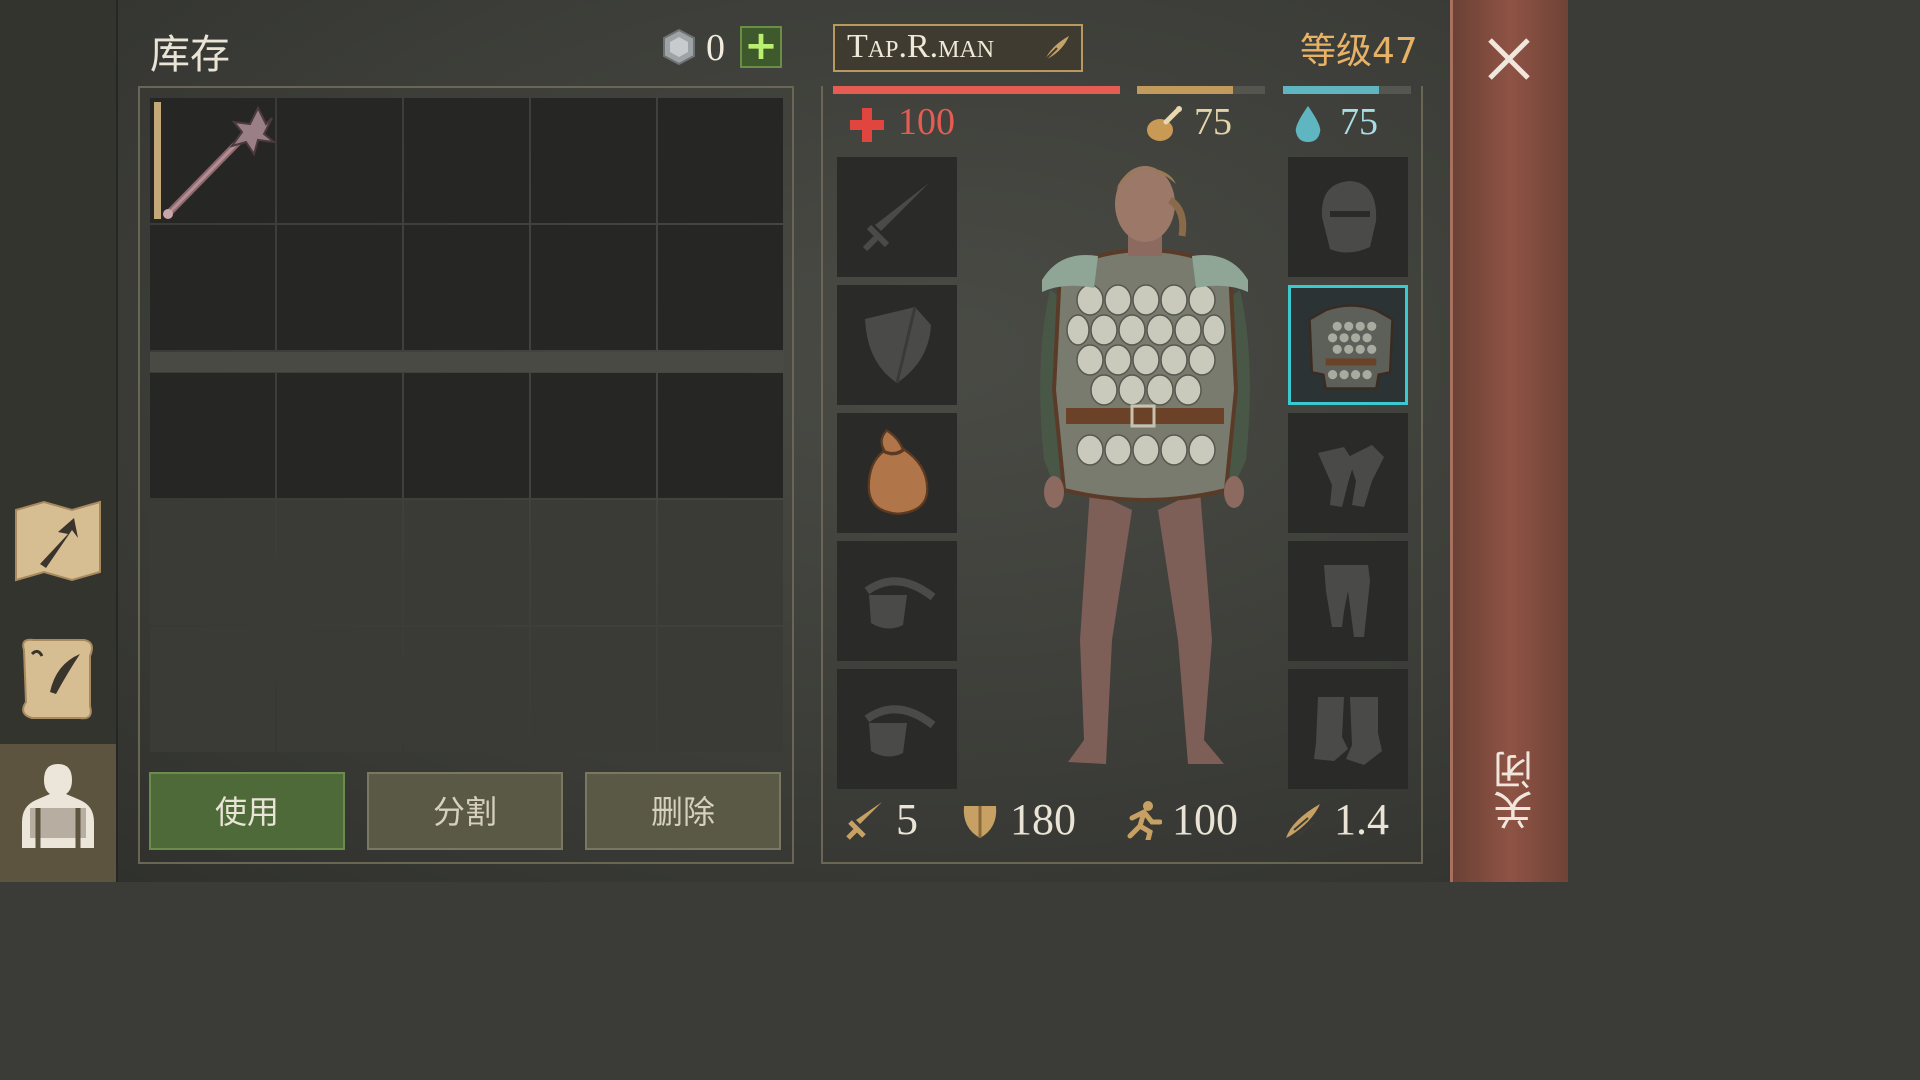 The height and width of the screenshot is (1080, 1920). Describe the element at coordinates (1043, 819) in the screenshot. I see `armor-value: 180` at that location.